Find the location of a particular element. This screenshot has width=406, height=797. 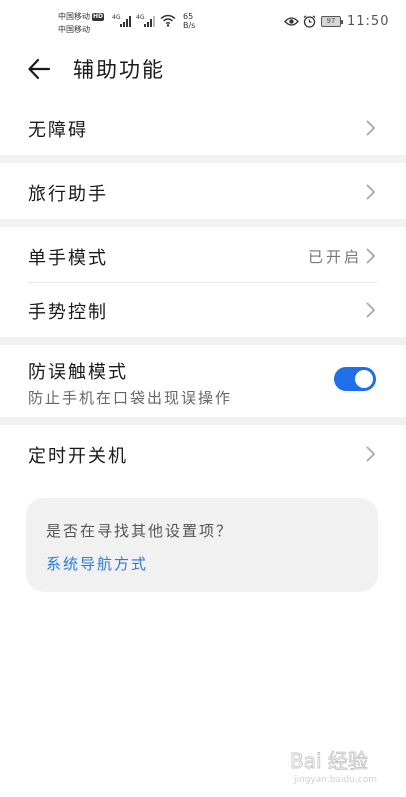

menu-item-label: 手势控制 is located at coordinates (68, 312).